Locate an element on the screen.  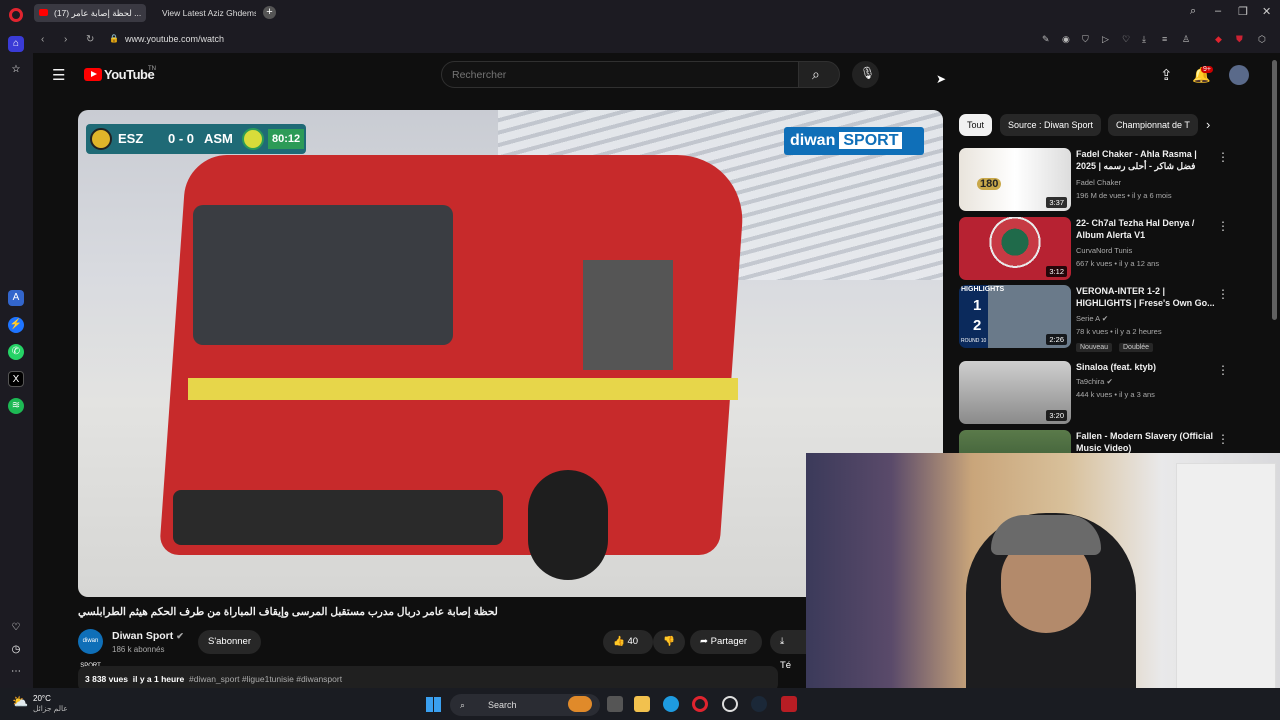
camera-icon: ◉ is located at coordinates (1066, 39).